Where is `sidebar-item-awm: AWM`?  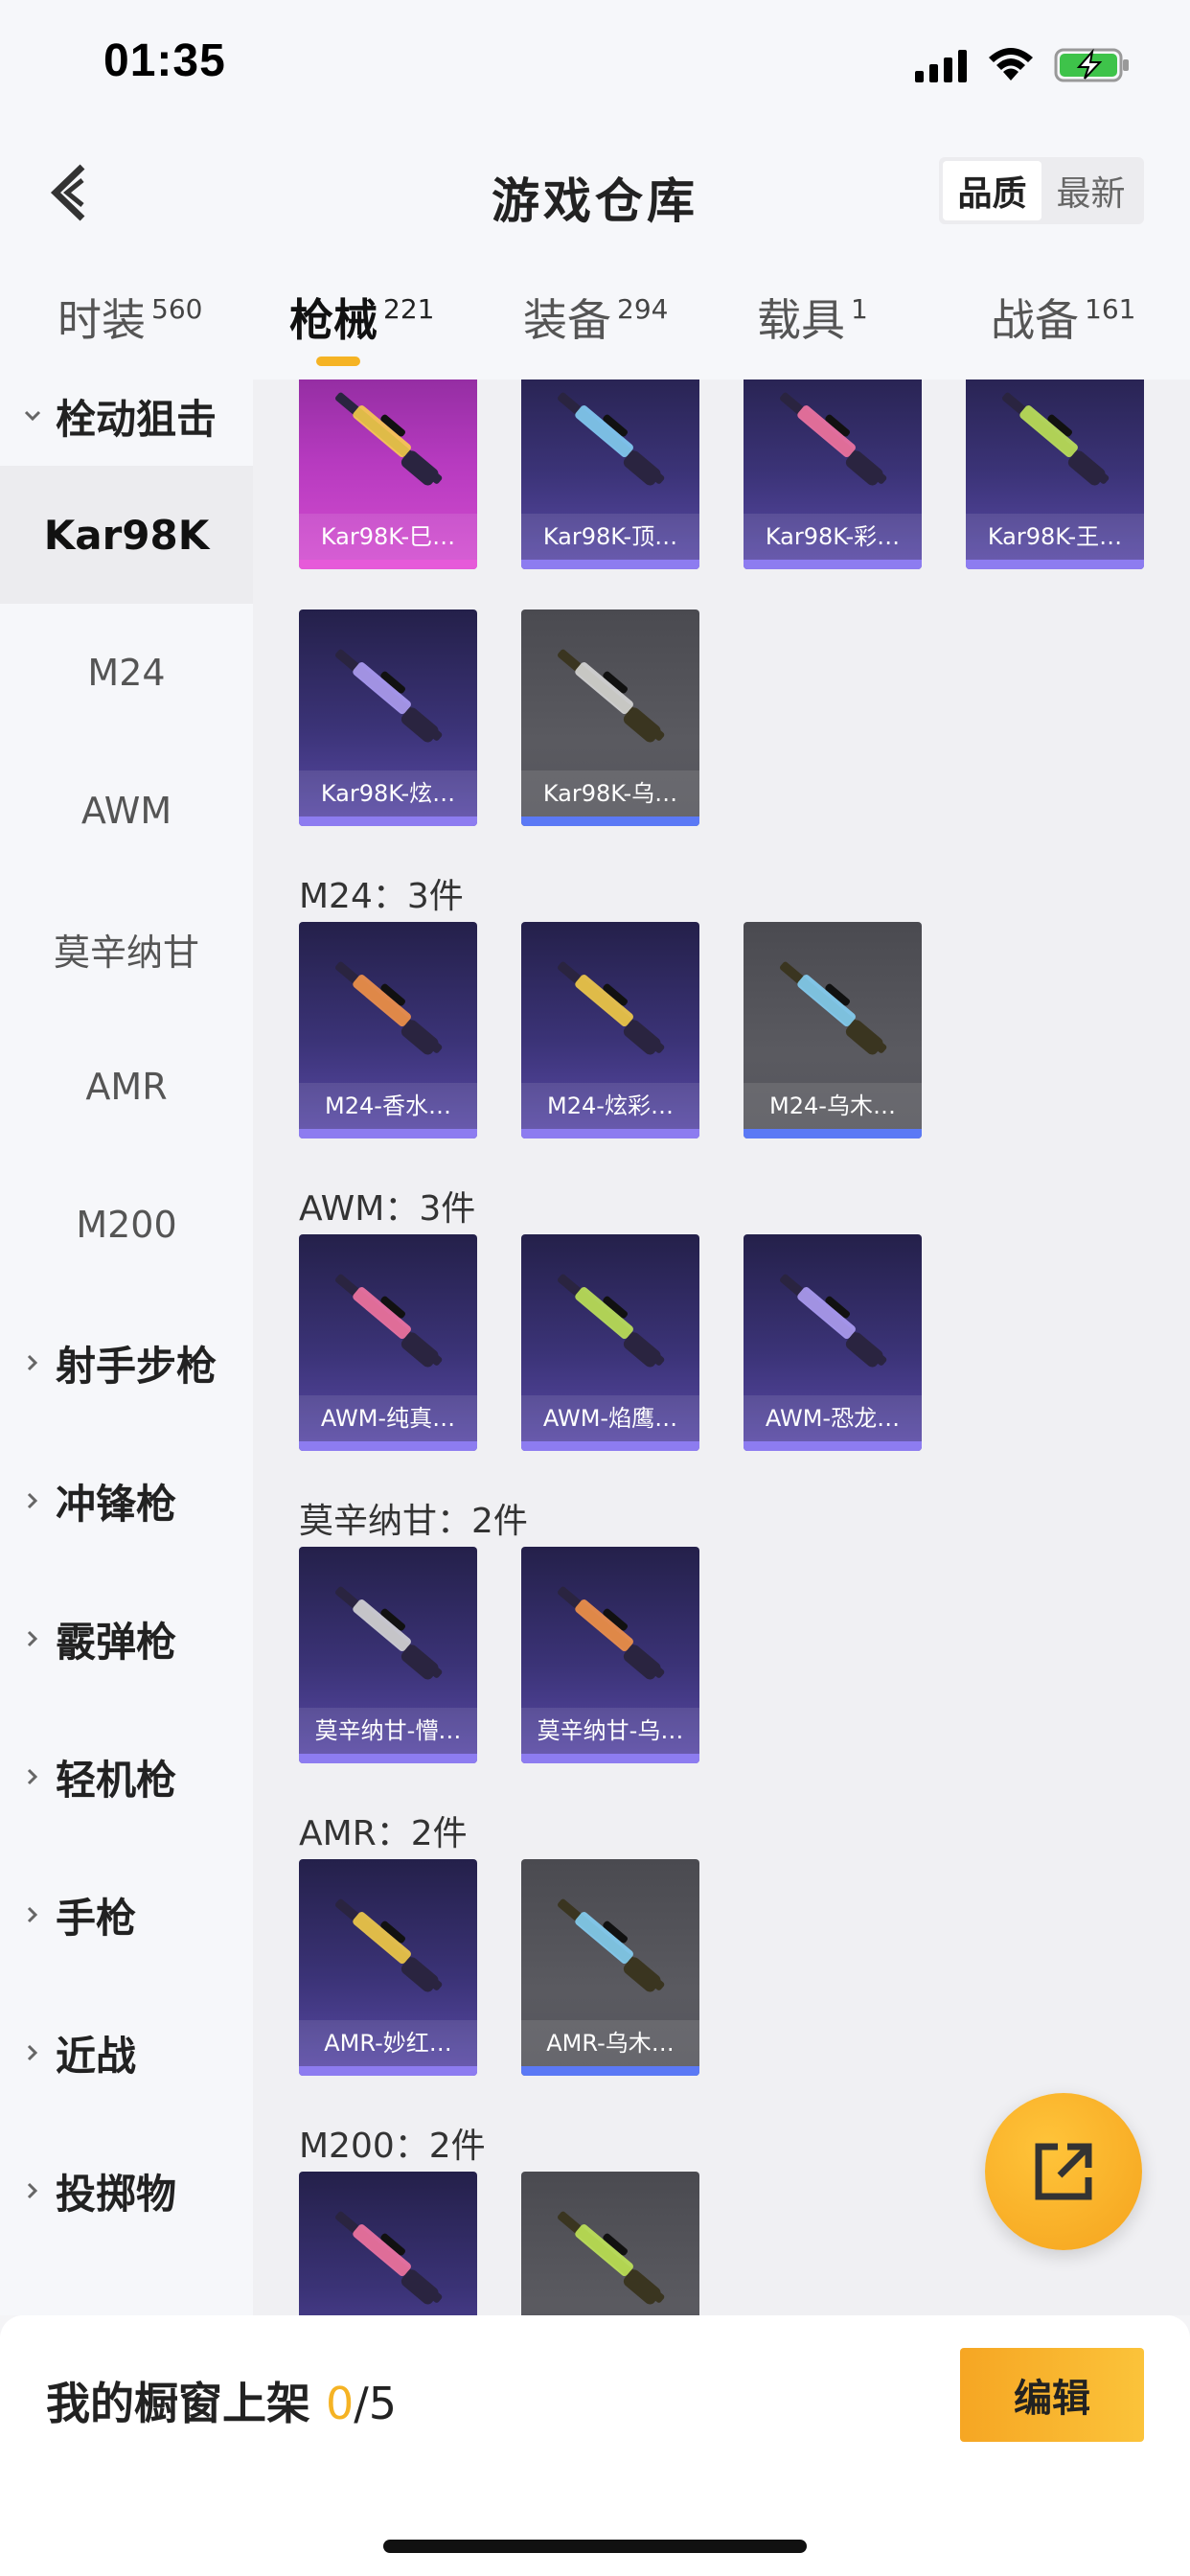
sidebar-item-awm: AWM is located at coordinates (127, 811).